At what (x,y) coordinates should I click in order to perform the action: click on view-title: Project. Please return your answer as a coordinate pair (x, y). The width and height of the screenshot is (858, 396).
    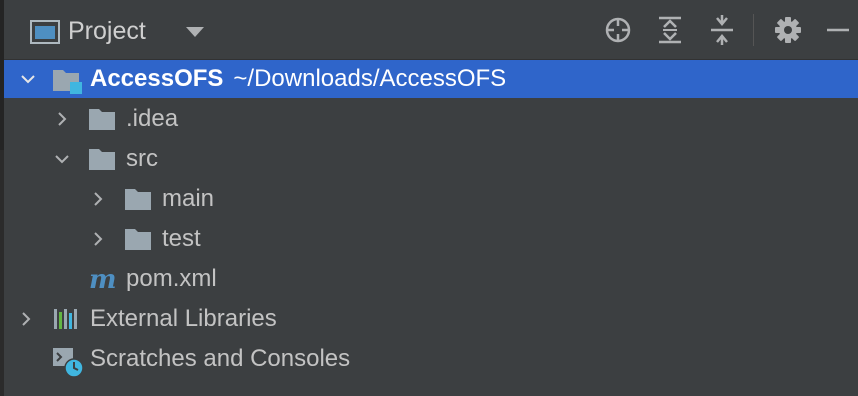
    Looking at the image, I should click on (107, 31).